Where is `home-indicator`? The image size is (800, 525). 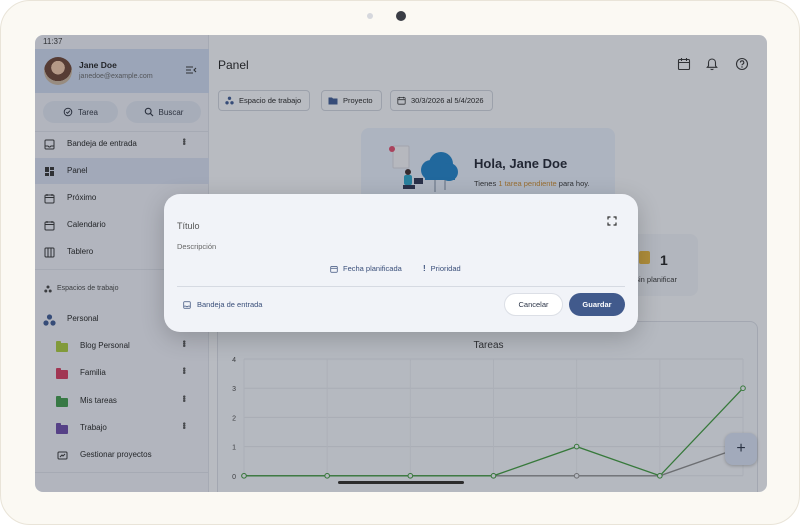 home-indicator is located at coordinates (401, 482).